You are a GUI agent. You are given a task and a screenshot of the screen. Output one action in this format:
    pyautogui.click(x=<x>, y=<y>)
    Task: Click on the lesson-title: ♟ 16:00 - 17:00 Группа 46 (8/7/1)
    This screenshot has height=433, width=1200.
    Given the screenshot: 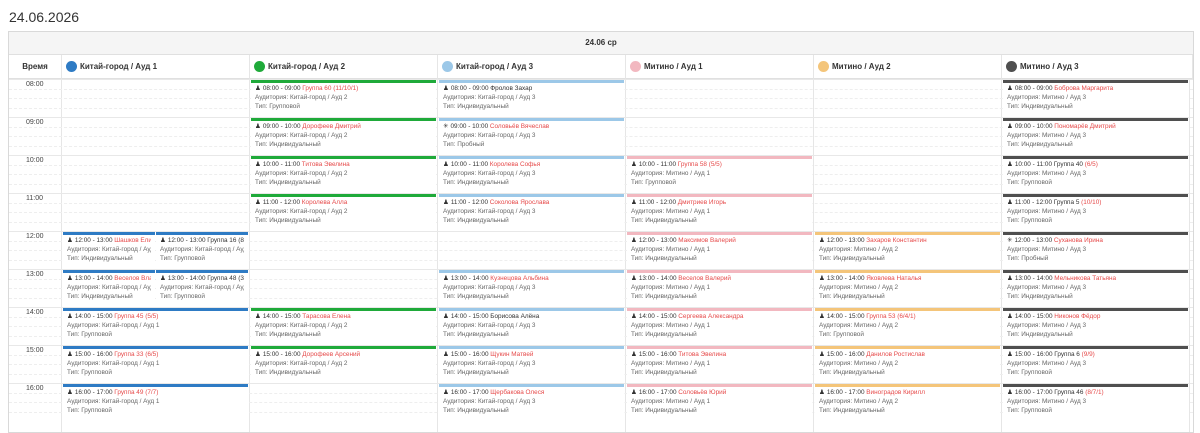 What is the action you would take?
    pyautogui.click(x=1095, y=393)
    